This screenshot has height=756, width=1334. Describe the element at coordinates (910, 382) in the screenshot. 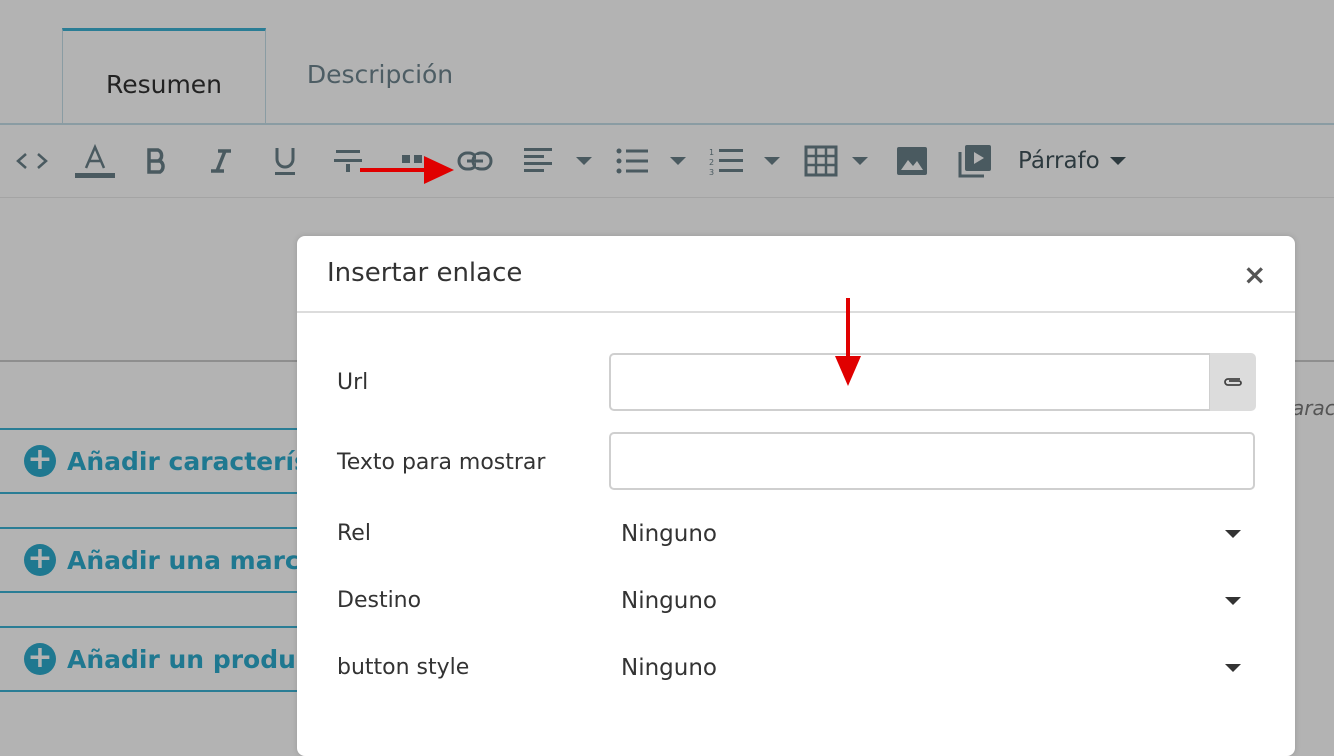

I see `url-input` at that location.